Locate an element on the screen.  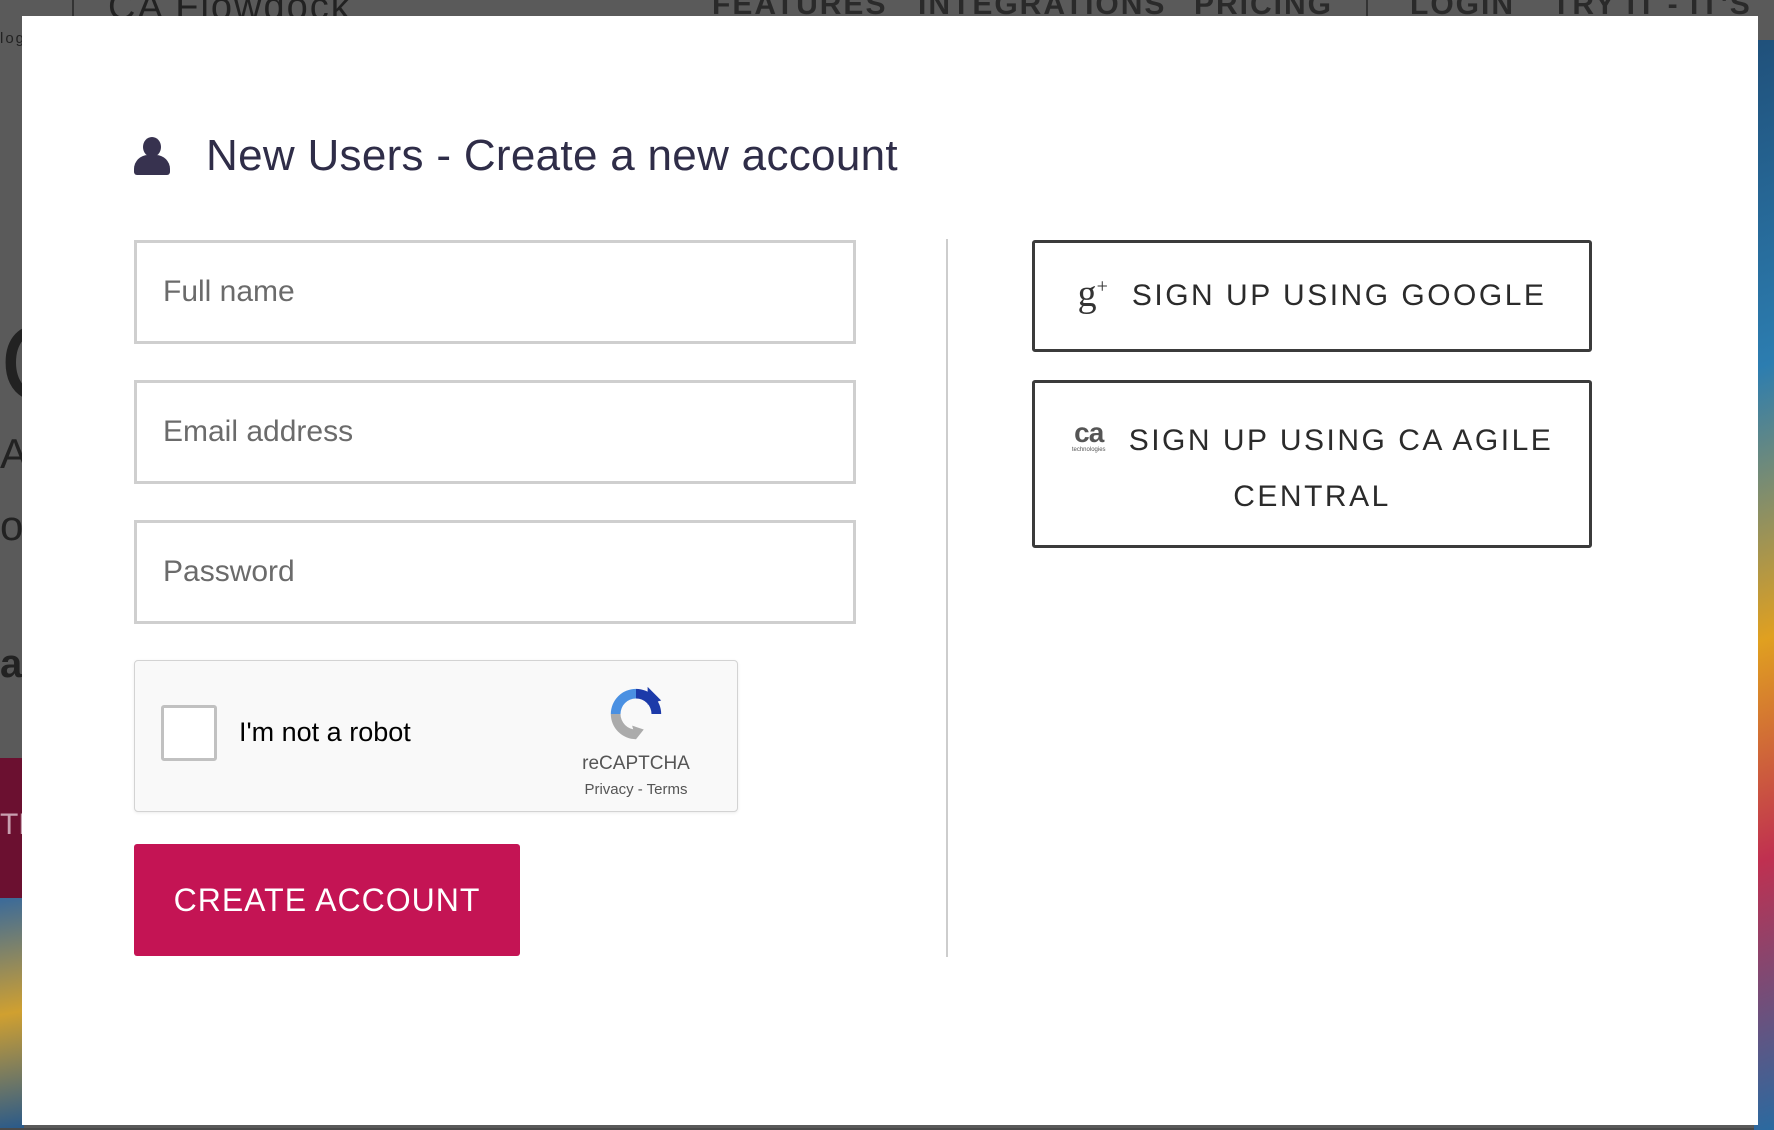
modal-header: New Users - Create a new account is located at coordinates (516, 156).